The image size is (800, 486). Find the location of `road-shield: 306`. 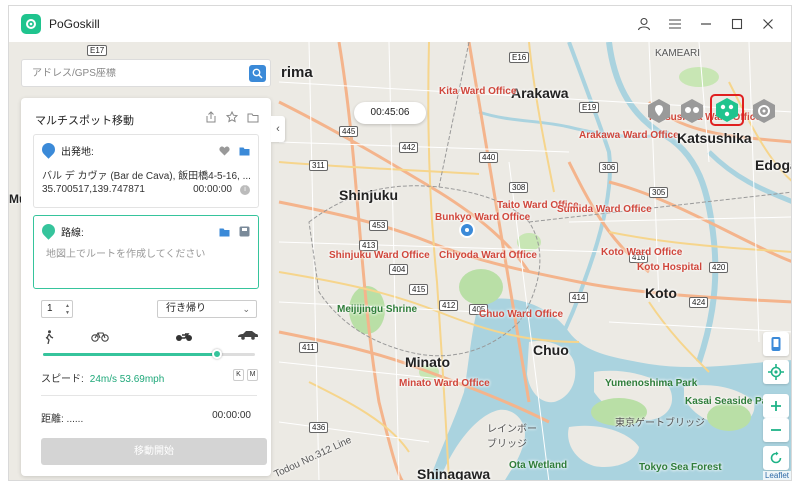

road-shield: 306 is located at coordinates (609, 167).